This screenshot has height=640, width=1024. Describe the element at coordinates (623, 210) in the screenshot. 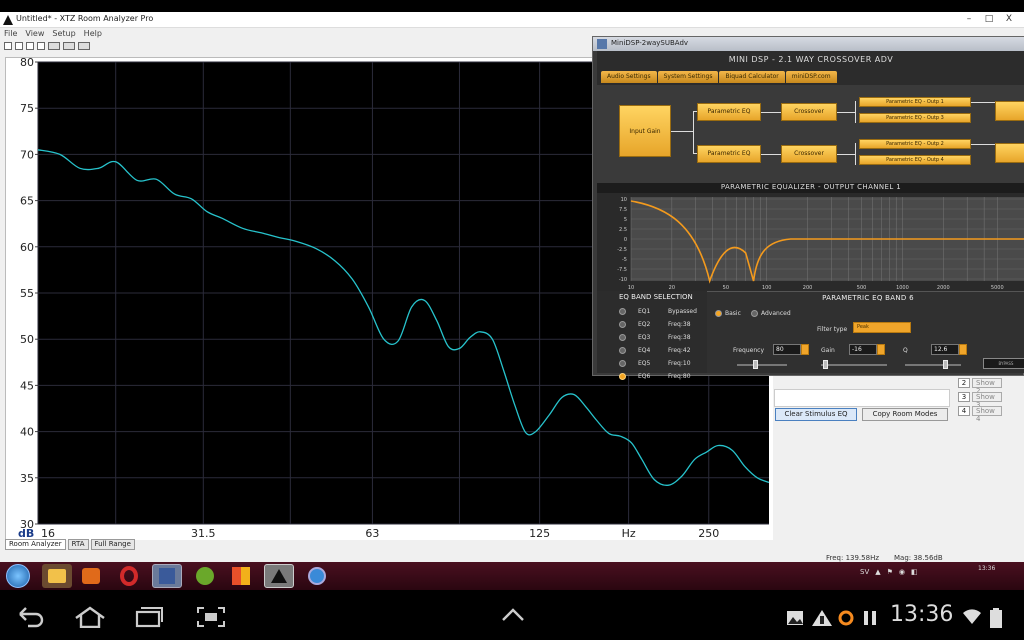

I see `eq-y-tick-label: 7.5` at that location.